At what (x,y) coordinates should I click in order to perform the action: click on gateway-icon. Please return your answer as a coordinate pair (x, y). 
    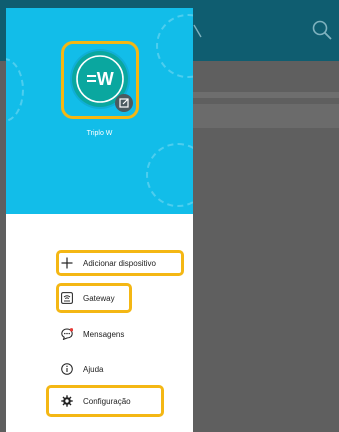
    Looking at the image, I should click on (67, 298).